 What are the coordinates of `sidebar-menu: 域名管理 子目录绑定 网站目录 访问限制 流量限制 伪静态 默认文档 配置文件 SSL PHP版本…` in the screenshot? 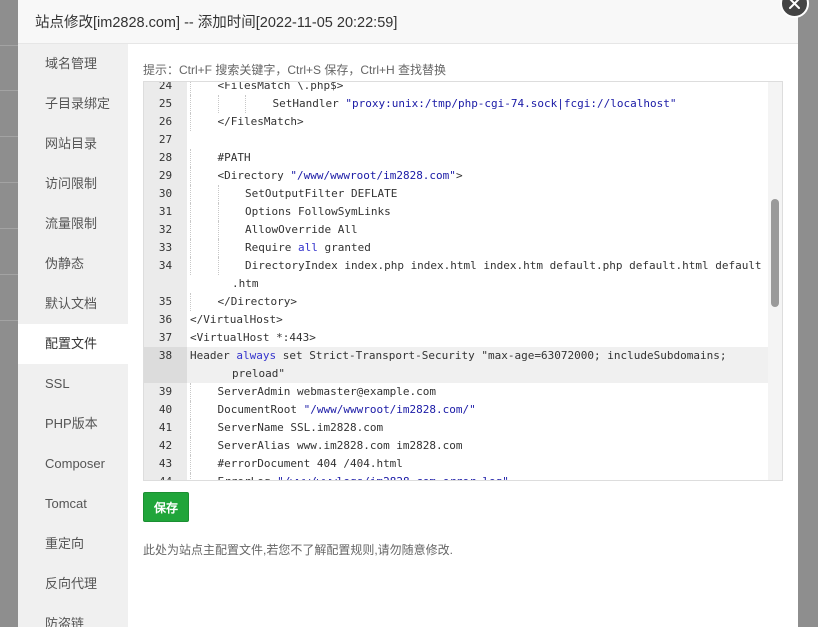 It's located at (73, 335).